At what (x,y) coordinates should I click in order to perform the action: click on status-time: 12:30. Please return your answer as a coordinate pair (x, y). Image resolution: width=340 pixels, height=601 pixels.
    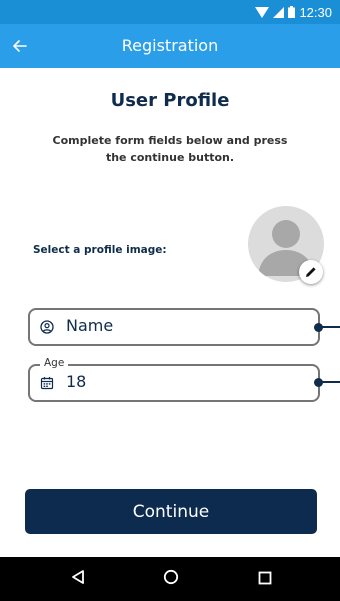
    Looking at the image, I should click on (315, 12).